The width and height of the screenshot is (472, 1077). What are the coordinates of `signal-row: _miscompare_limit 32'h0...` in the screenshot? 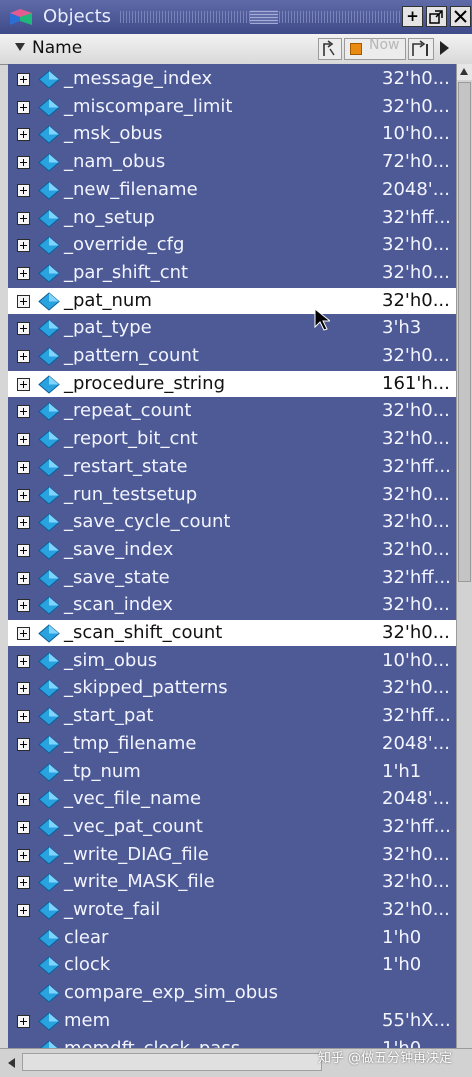 It's located at (232, 107).